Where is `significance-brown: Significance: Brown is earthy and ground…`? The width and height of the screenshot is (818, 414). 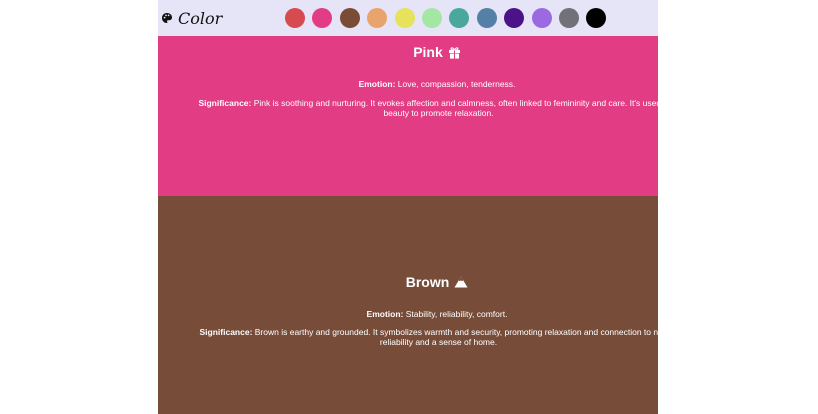 significance-brown: Significance: Brown is earthy and ground… is located at coordinates (412, 337).